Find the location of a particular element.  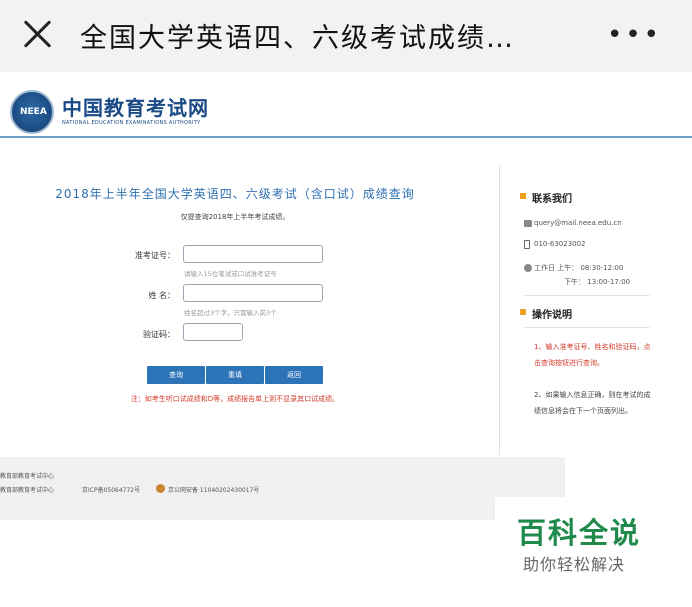

query-button: 查询 is located at coordinates (176, 375).